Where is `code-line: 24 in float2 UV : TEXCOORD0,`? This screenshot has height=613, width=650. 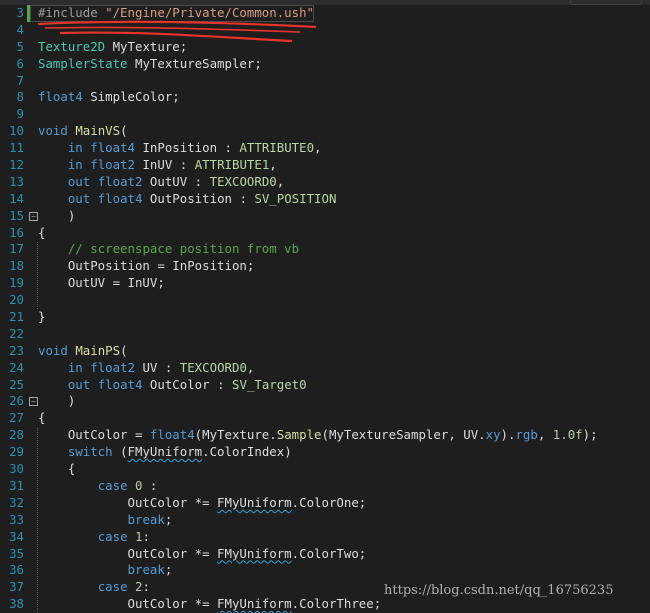 code-line: 24 in float2 UV : TEXCOORD0, is located at coordinates (325, 368).